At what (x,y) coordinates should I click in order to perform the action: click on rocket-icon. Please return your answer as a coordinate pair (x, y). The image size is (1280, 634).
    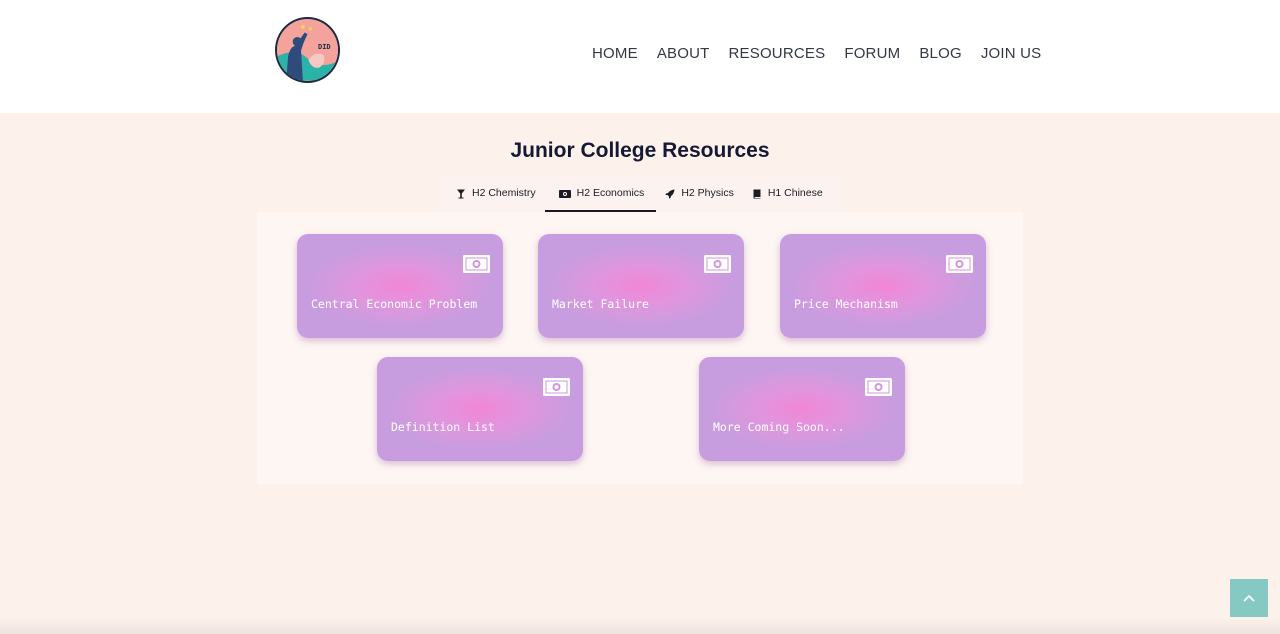
    Looking at the image, I should click on (670, 193).